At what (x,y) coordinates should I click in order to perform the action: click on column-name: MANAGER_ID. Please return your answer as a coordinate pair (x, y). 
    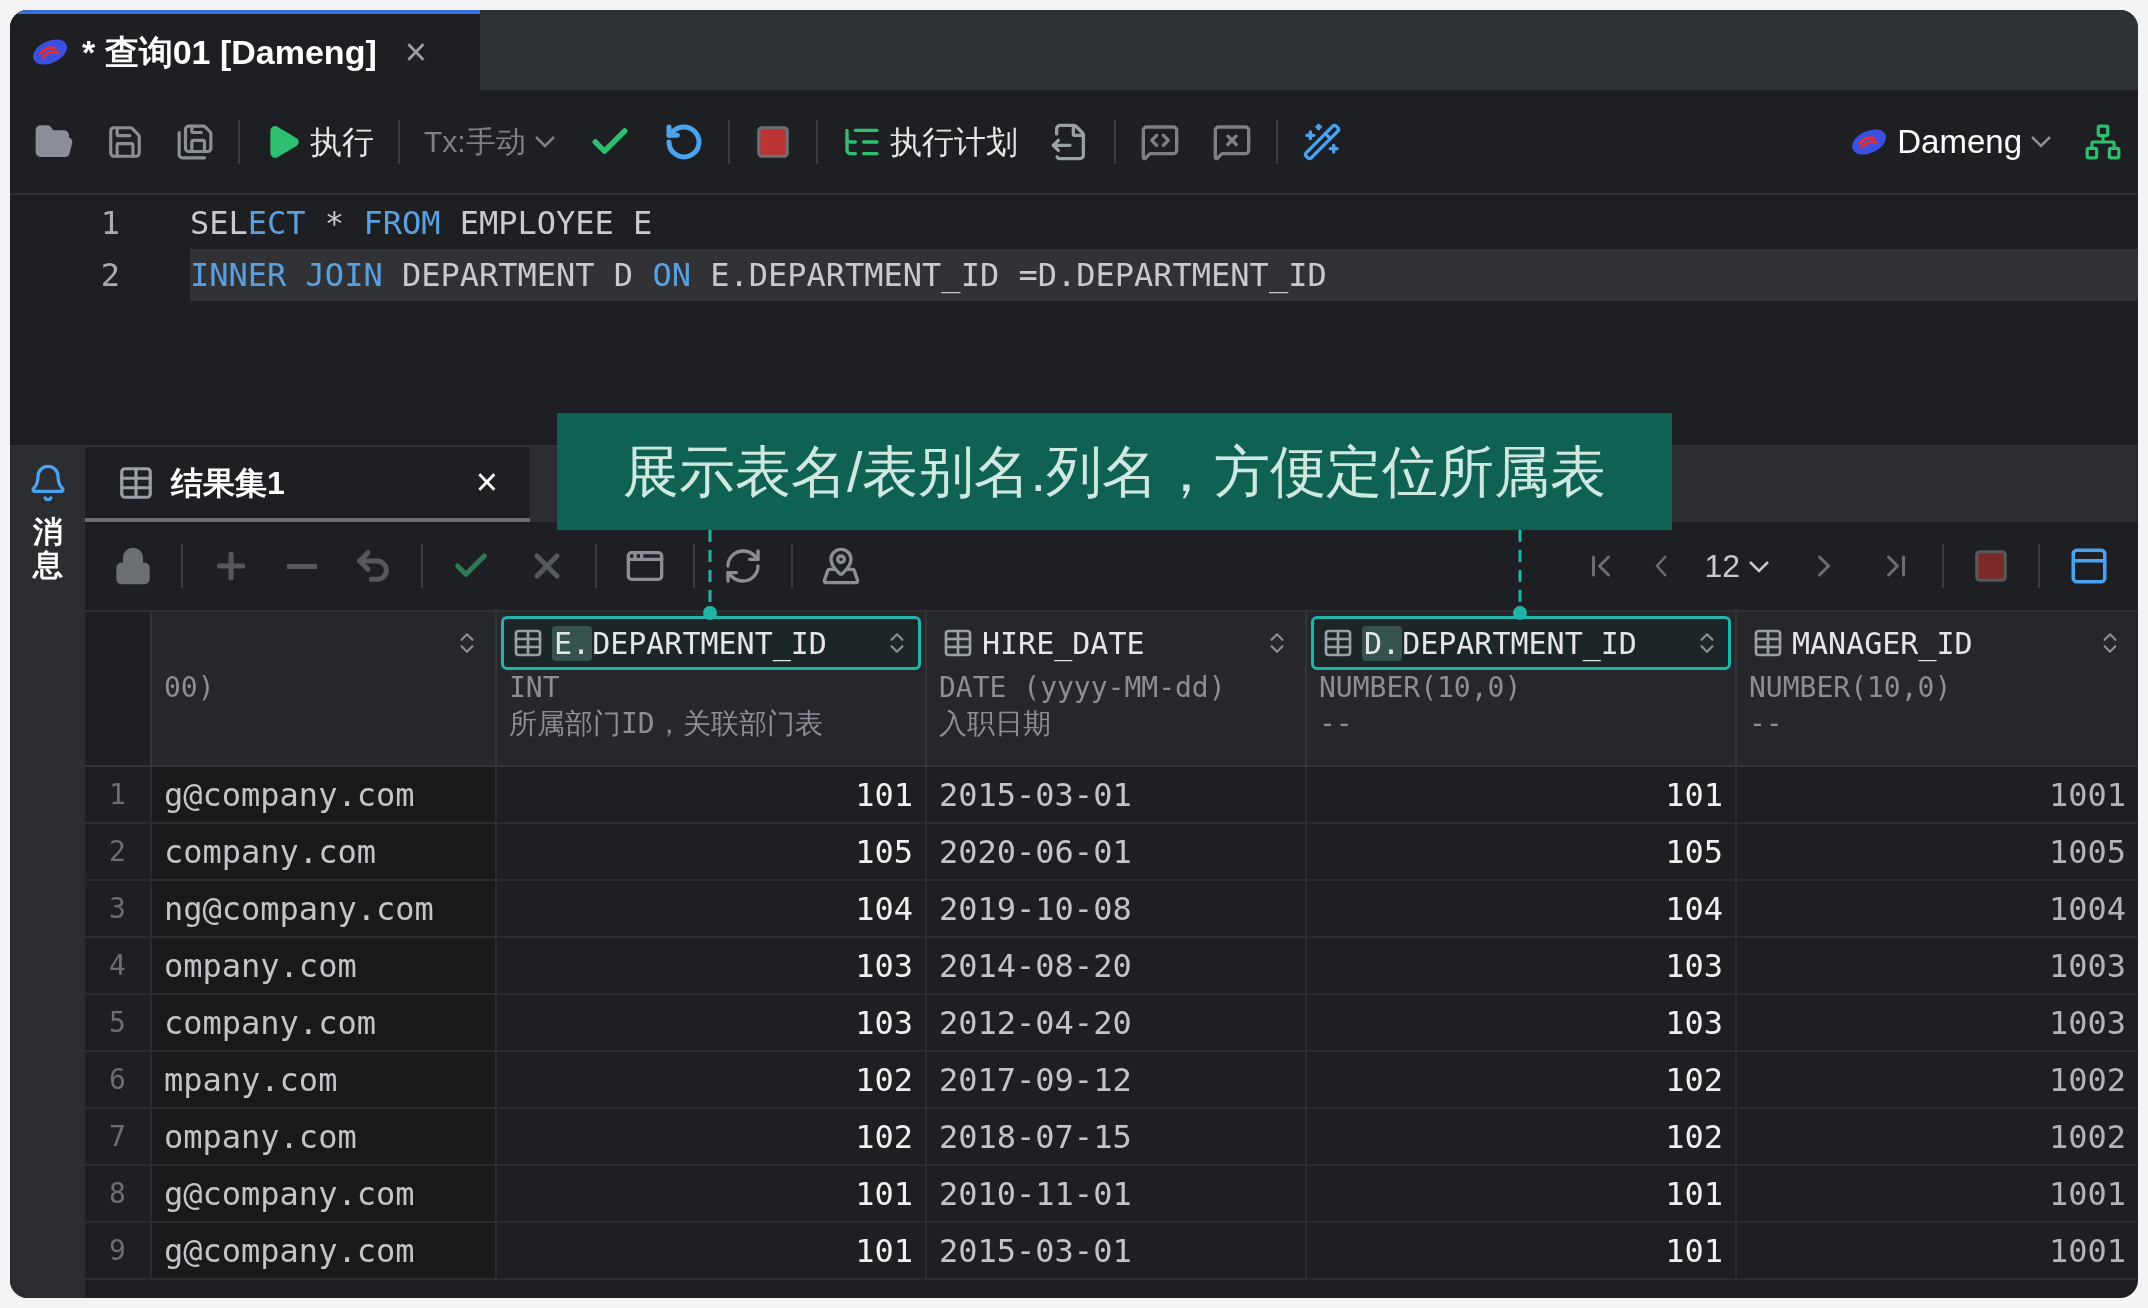
    Looking at the image, I should click on (1883, 644).